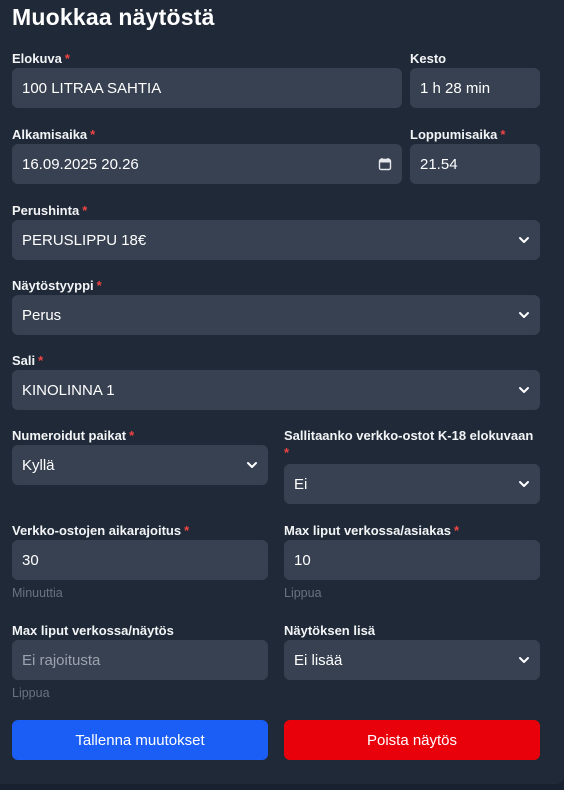 The width and height of the screenshot is (564, 790). What do you see at coordinates (412, 660) in the screenshot?
I see `show-extra-select: Ei lisää` at bounding box center [412, 660].